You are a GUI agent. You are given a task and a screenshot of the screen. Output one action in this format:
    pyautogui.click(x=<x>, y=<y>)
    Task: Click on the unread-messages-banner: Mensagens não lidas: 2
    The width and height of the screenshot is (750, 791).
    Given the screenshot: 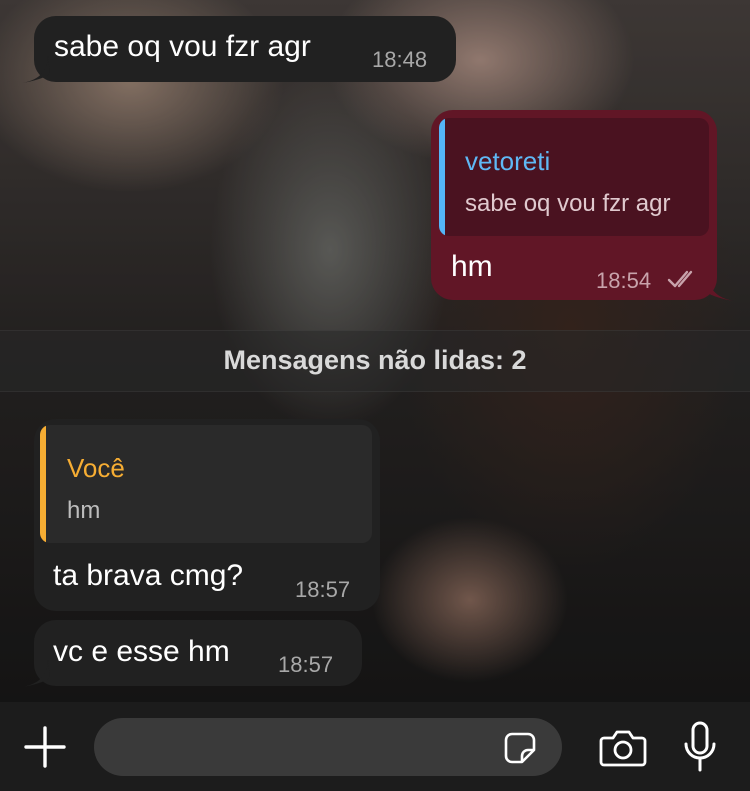 What is the action you would take?
    pyautogui.click(x=375, y=361)
    